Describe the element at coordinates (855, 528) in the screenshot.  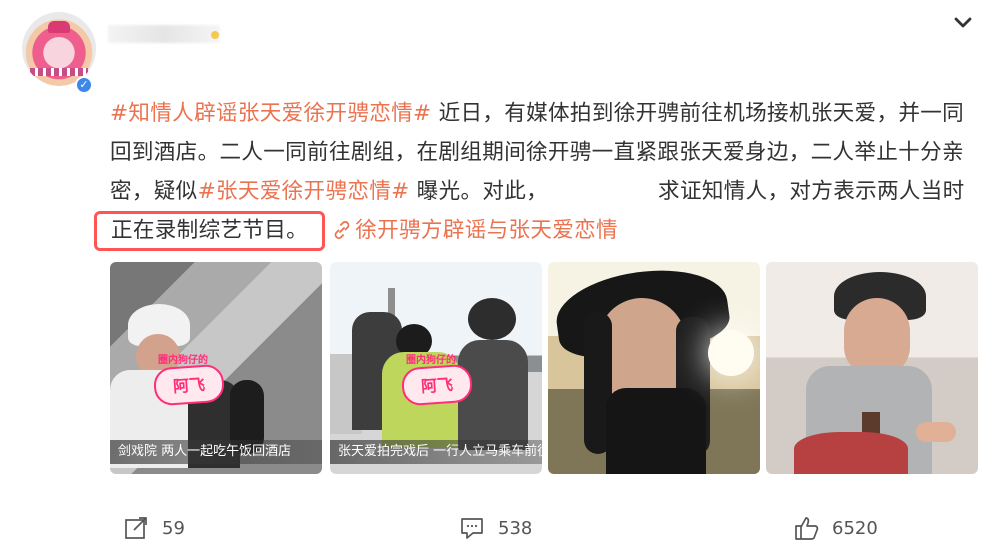
I see `like-count: 6520` at that location.